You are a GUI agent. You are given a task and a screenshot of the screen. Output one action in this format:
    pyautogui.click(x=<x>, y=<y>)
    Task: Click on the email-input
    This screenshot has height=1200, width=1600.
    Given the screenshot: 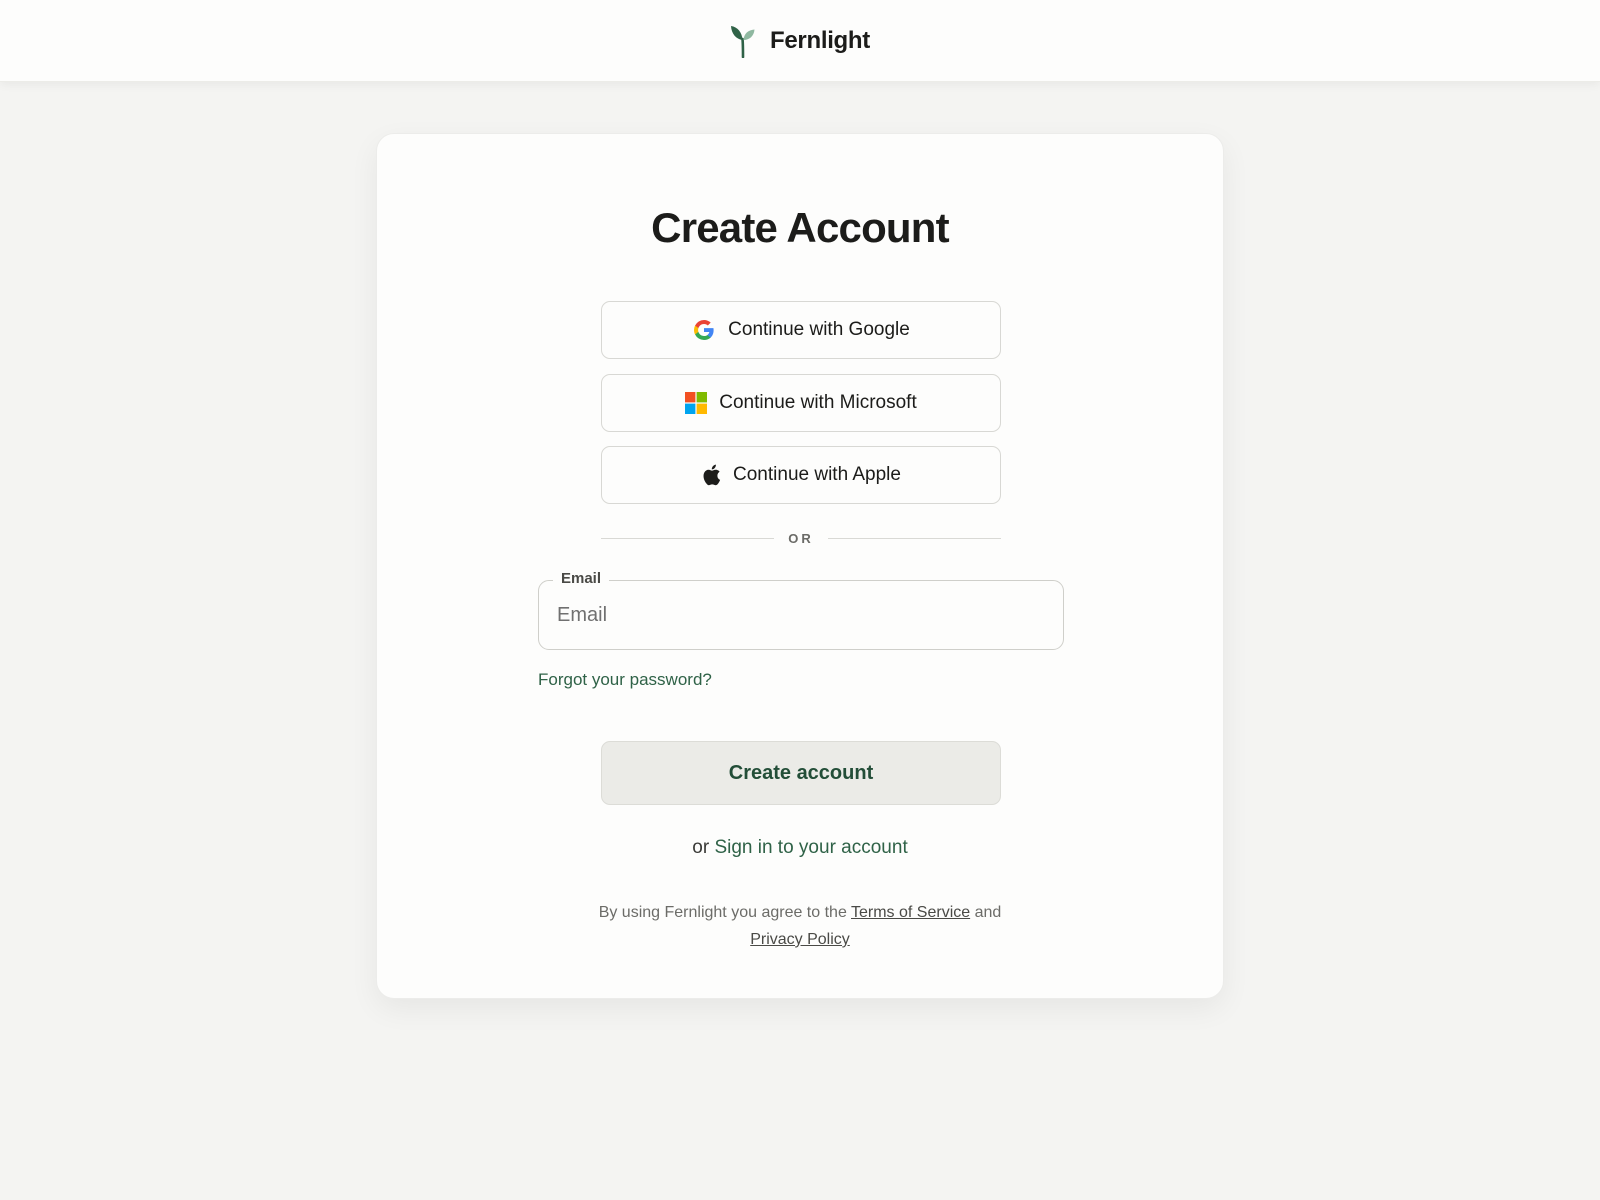 What is the action you would take?
    pyautogui.click(x=801, y=615)
    